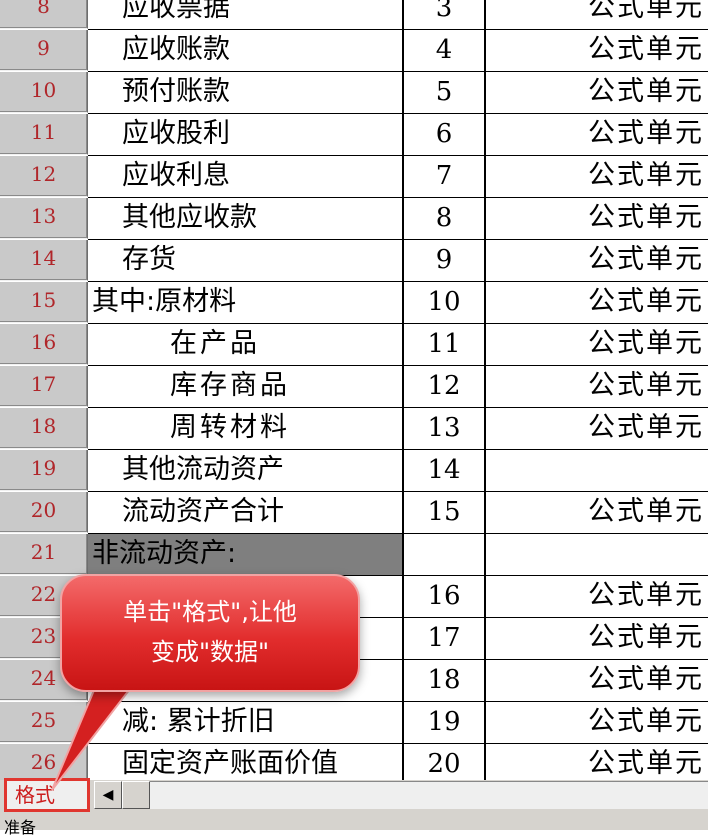 This screenshot has height=838, width=708. What do you see at coordinates (246, 429) in the screenshot?
I see `item-name-cell: 周转材料` at bounding box center [246, 429].